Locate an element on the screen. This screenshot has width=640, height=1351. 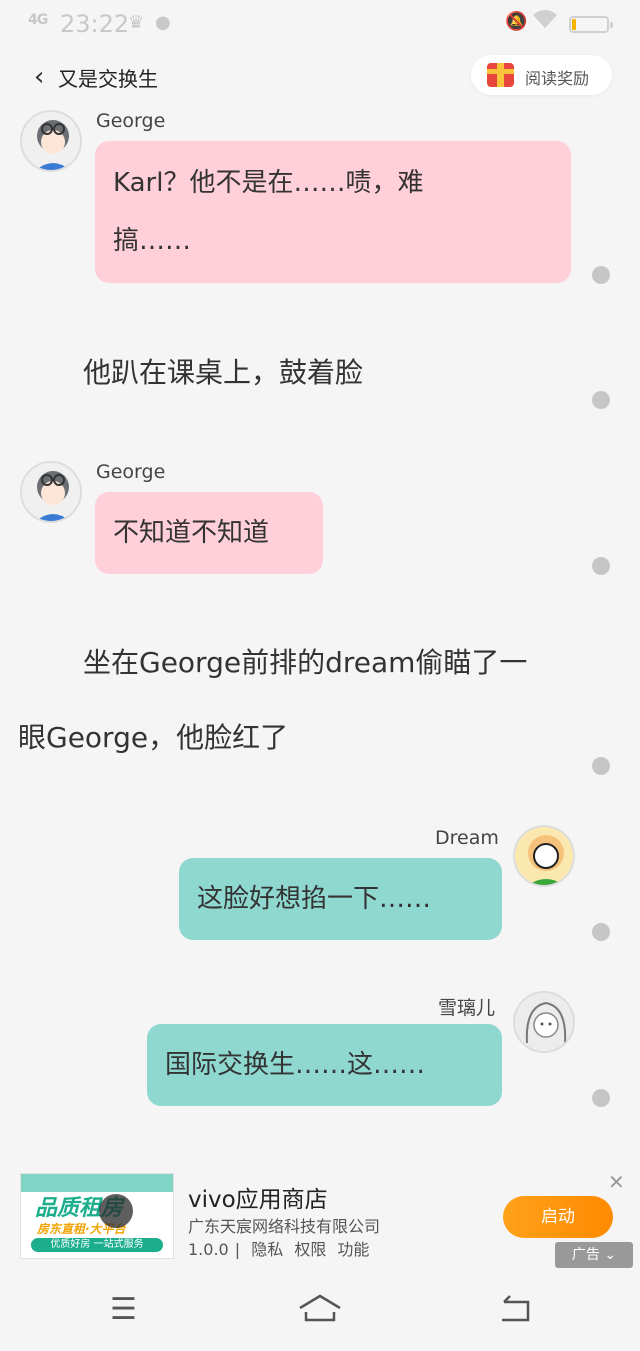
ad-thumb-tagline: 优质好房 一站式服务 is located at coordinates (97, 1244).